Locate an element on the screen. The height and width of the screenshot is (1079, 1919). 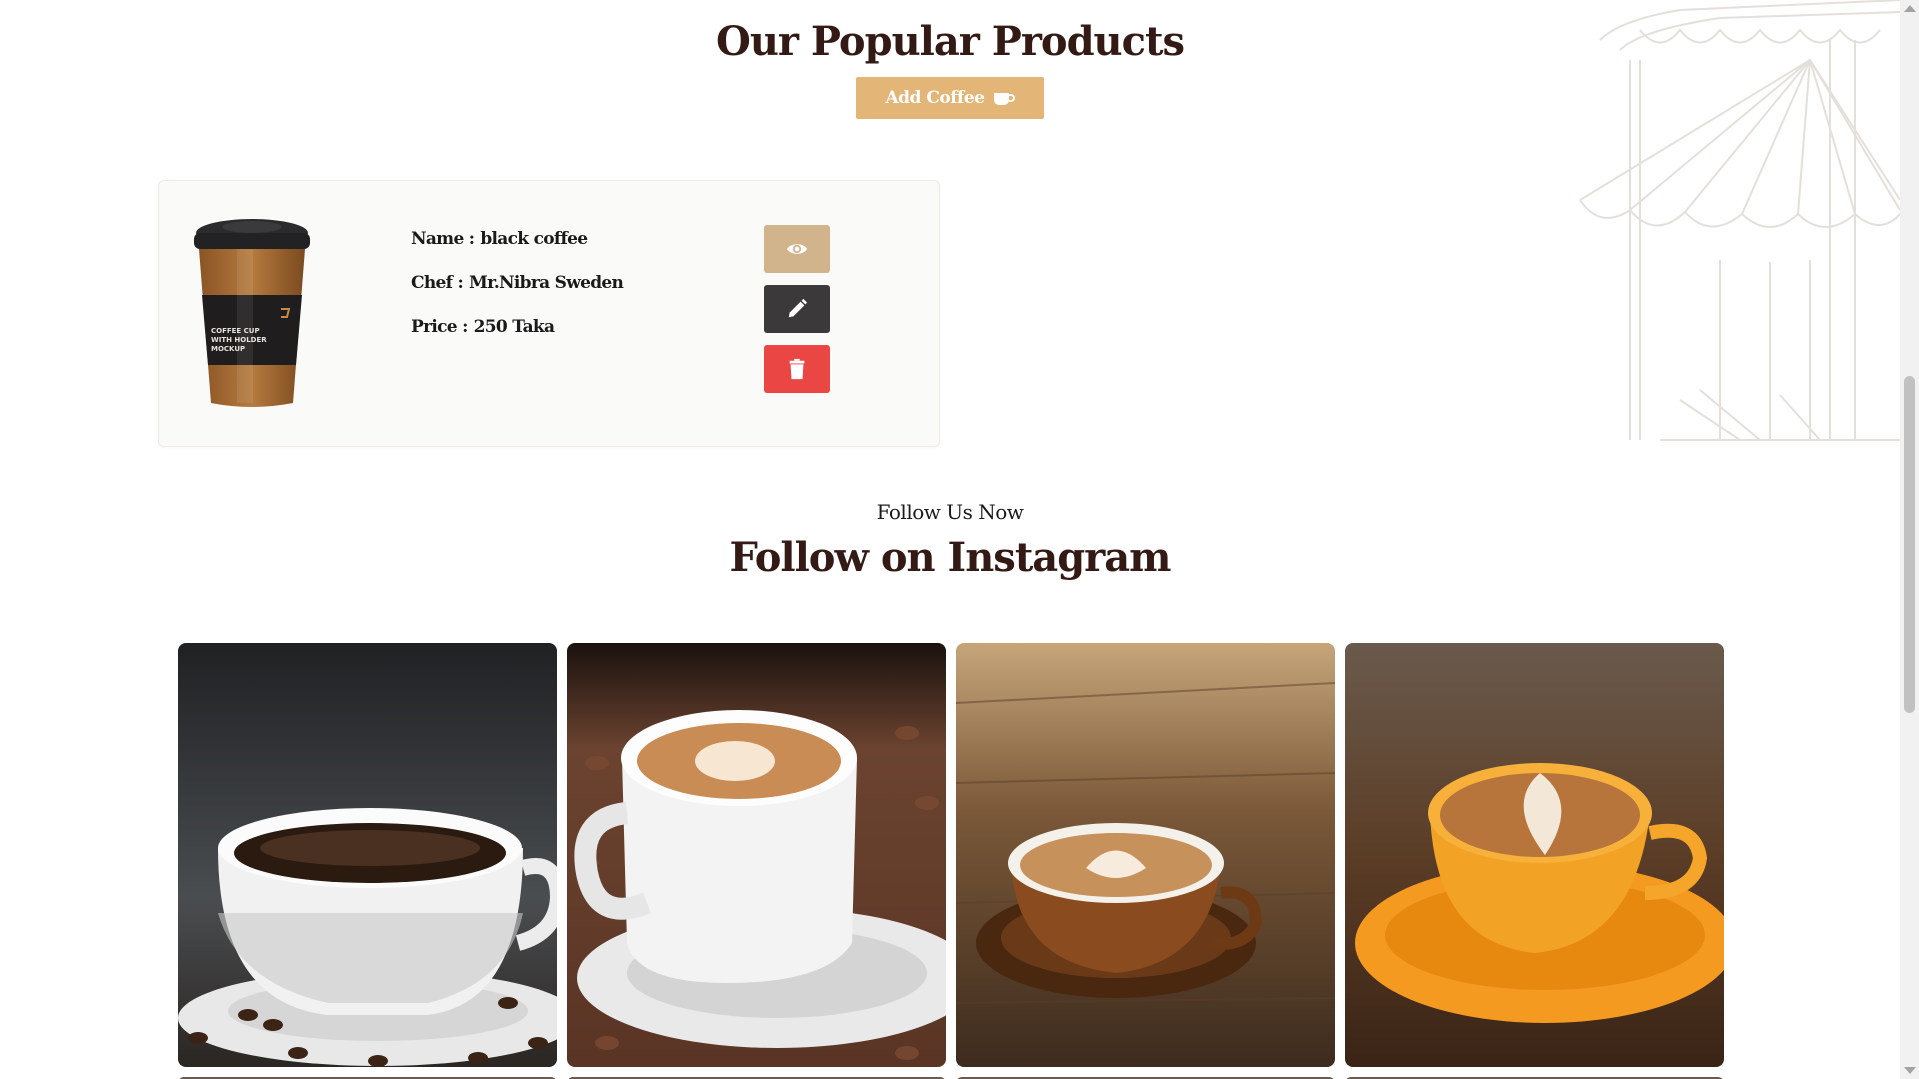
product-chef-row: Chef : Mr.Nibra Sweden is located at coordinates (517, 295).